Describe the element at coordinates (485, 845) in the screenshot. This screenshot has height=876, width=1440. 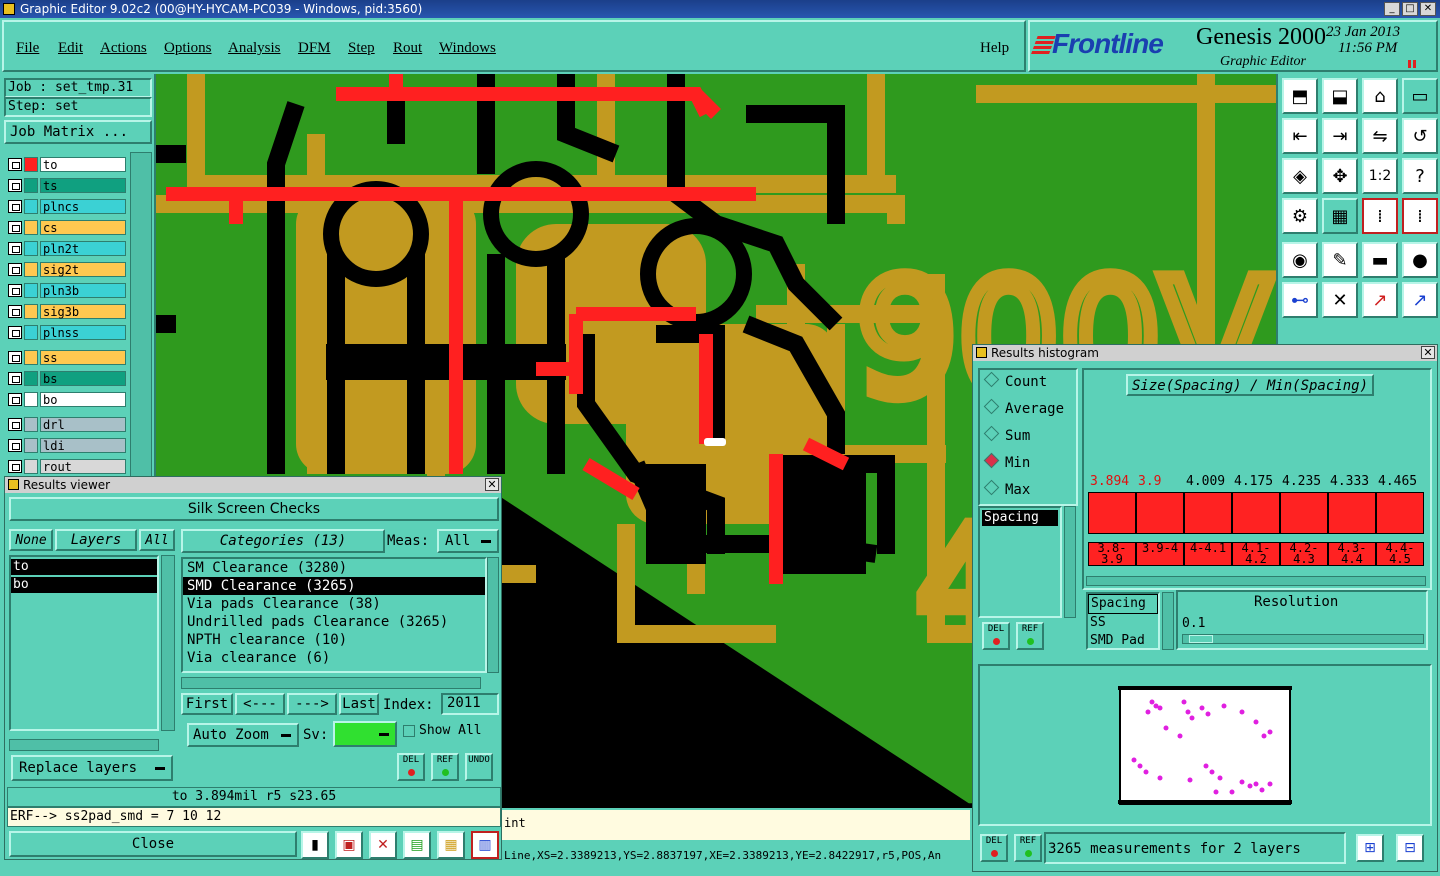
I see `histogram-icon: ▥` at that location.